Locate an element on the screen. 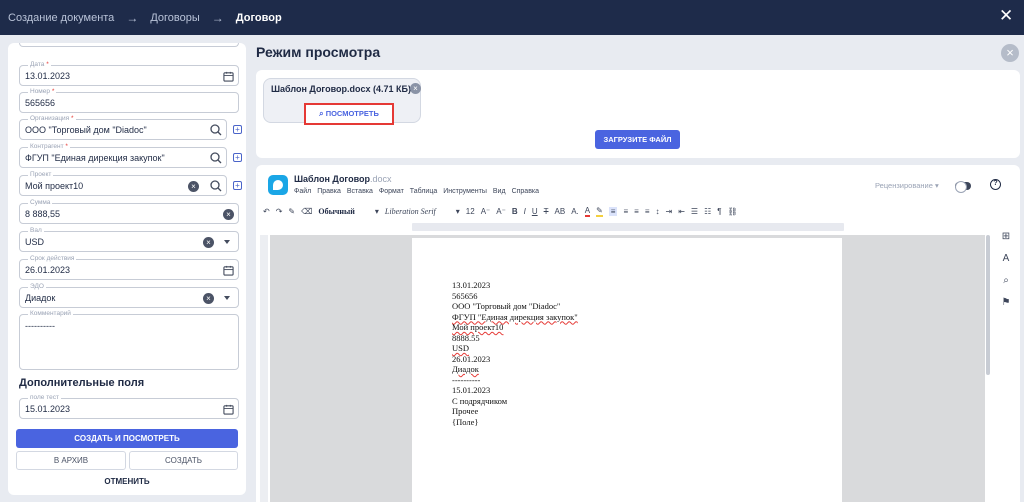 This screenshot has width=1024, height=502. breadcrumb-contract: Договор is located at coordinates (258, 17).